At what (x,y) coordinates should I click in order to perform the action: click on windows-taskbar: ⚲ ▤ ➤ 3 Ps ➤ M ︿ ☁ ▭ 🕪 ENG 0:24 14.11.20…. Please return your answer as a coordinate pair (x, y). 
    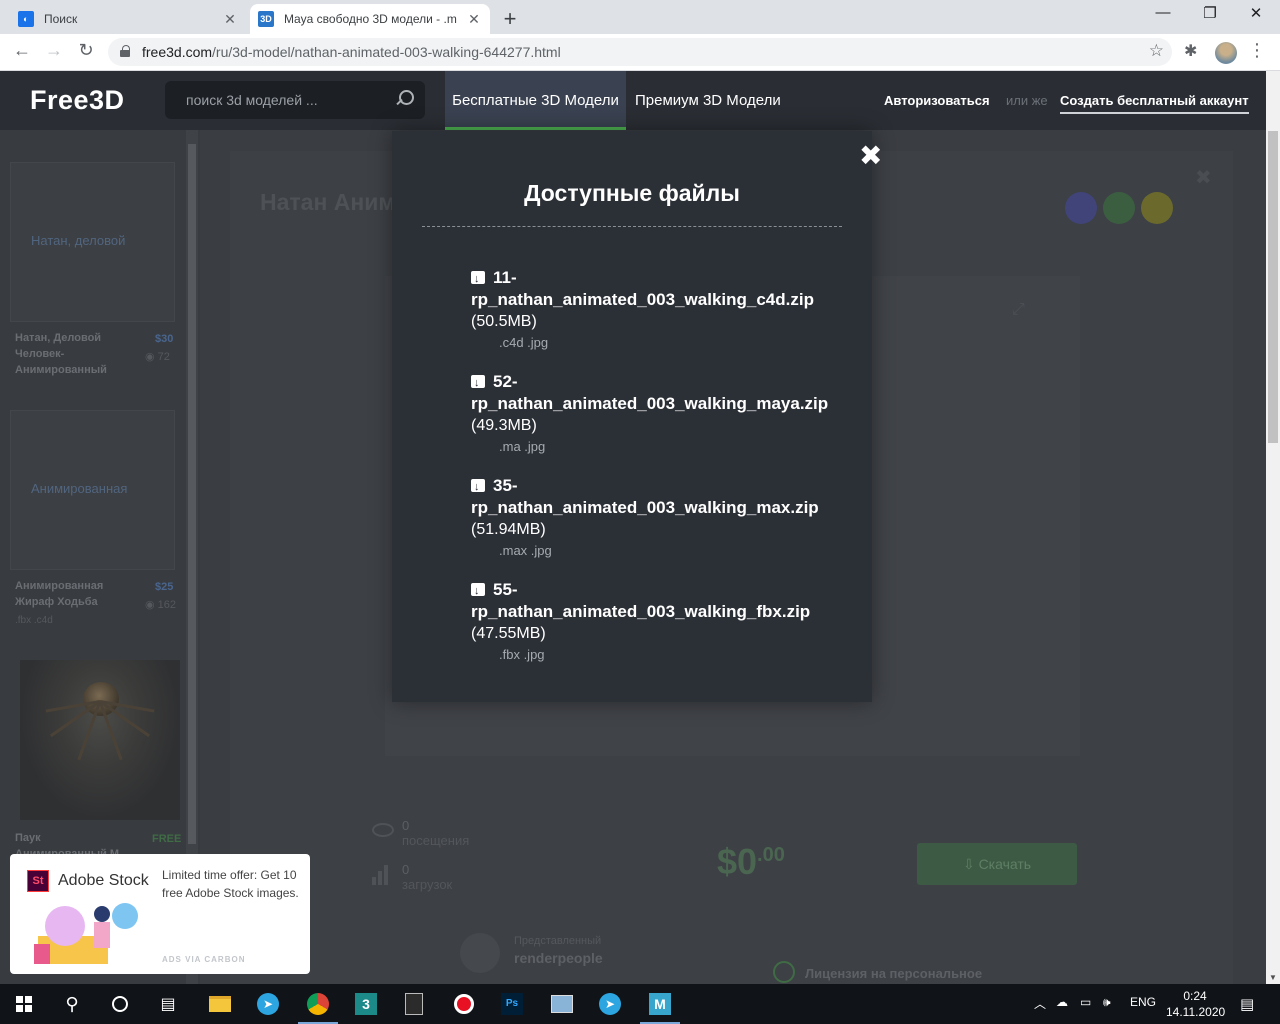
    Looking at the image, I should click on (640, 1004).